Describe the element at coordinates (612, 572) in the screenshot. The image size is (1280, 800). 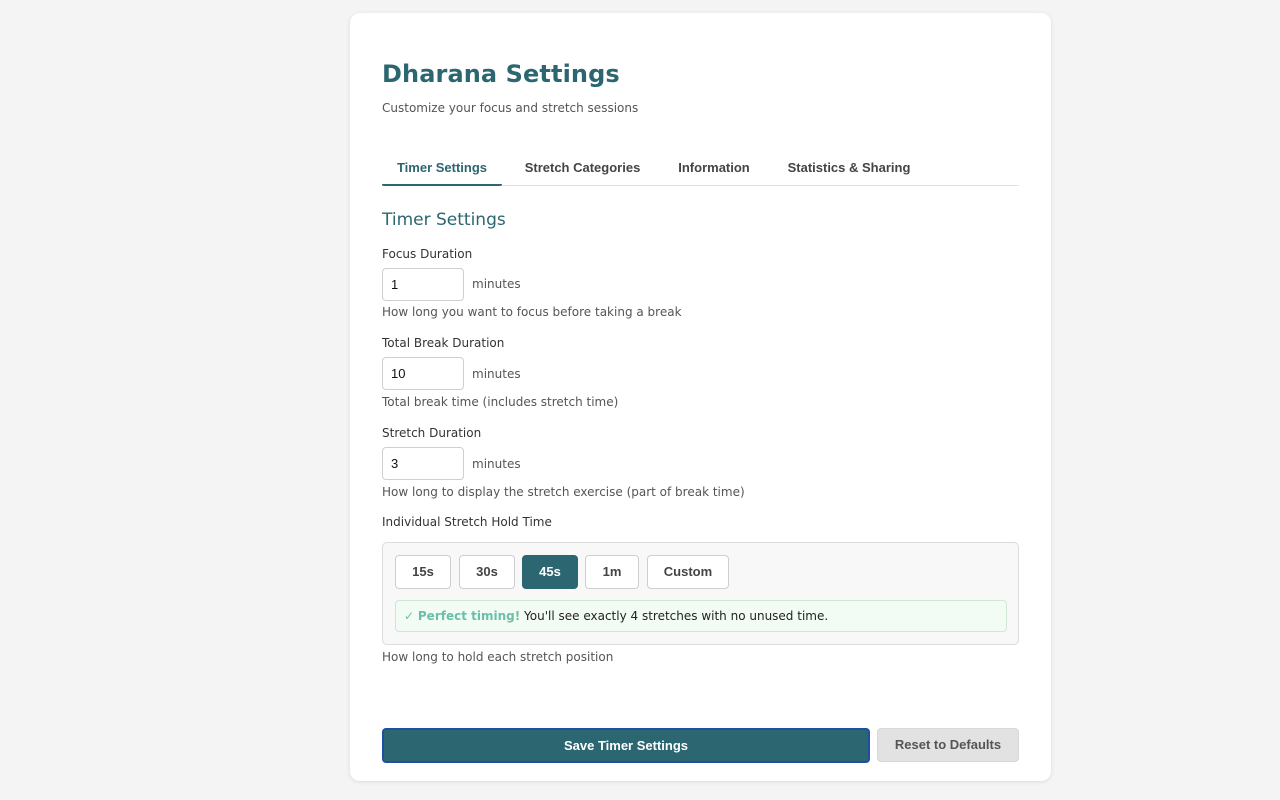
I see `hold-option-1m: 1m` at that location.